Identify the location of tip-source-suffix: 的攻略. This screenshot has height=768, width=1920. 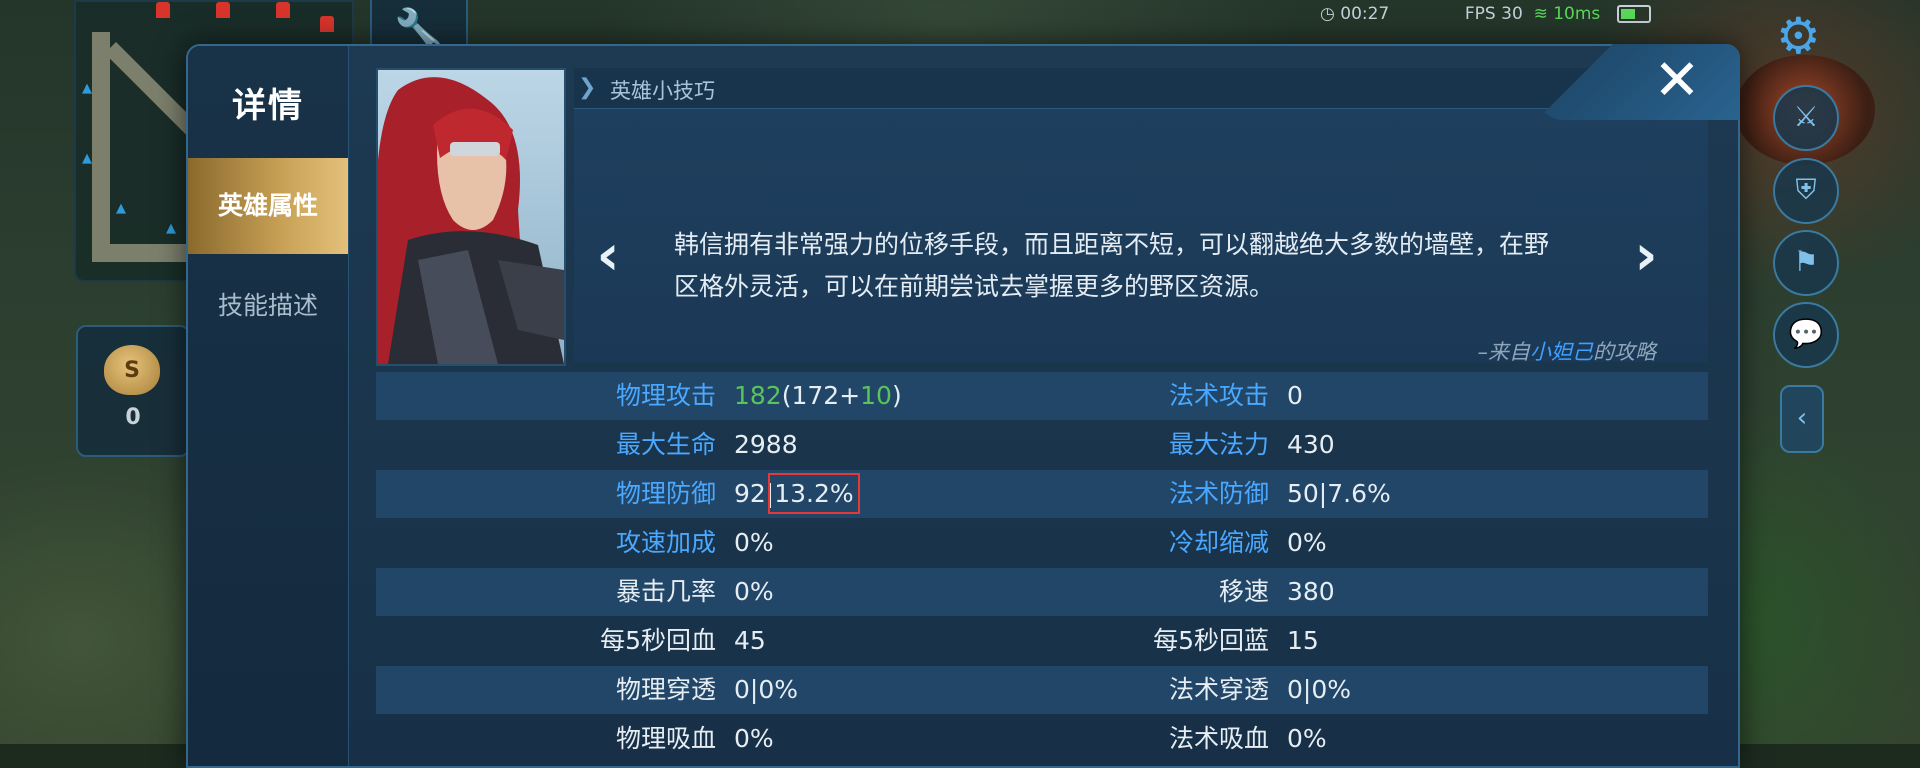
(1624, 352).